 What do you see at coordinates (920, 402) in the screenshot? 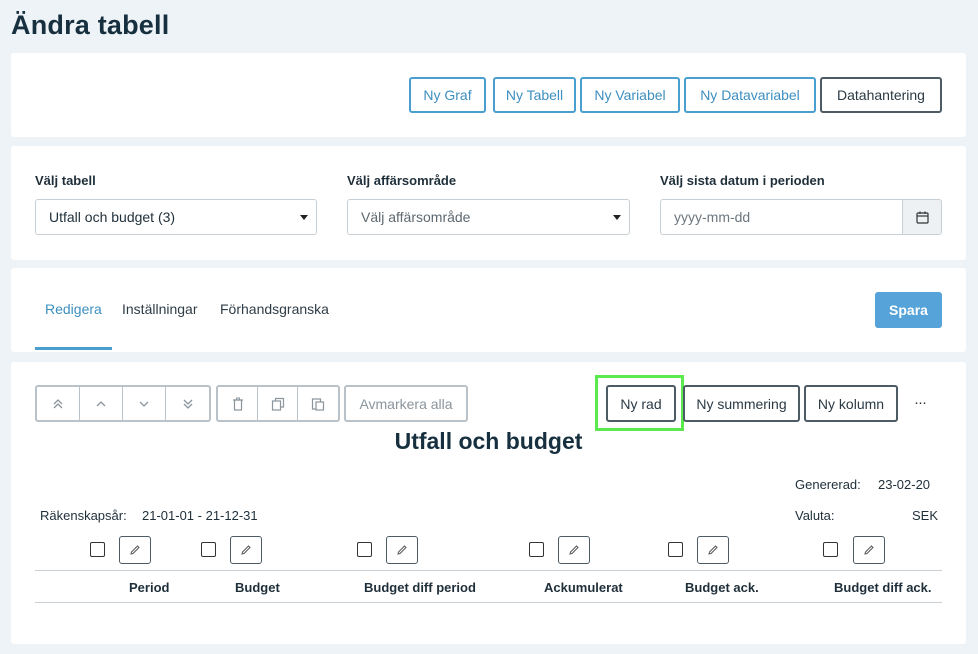
I see `more-options-icon: ···` at bounding box center [920, 402].